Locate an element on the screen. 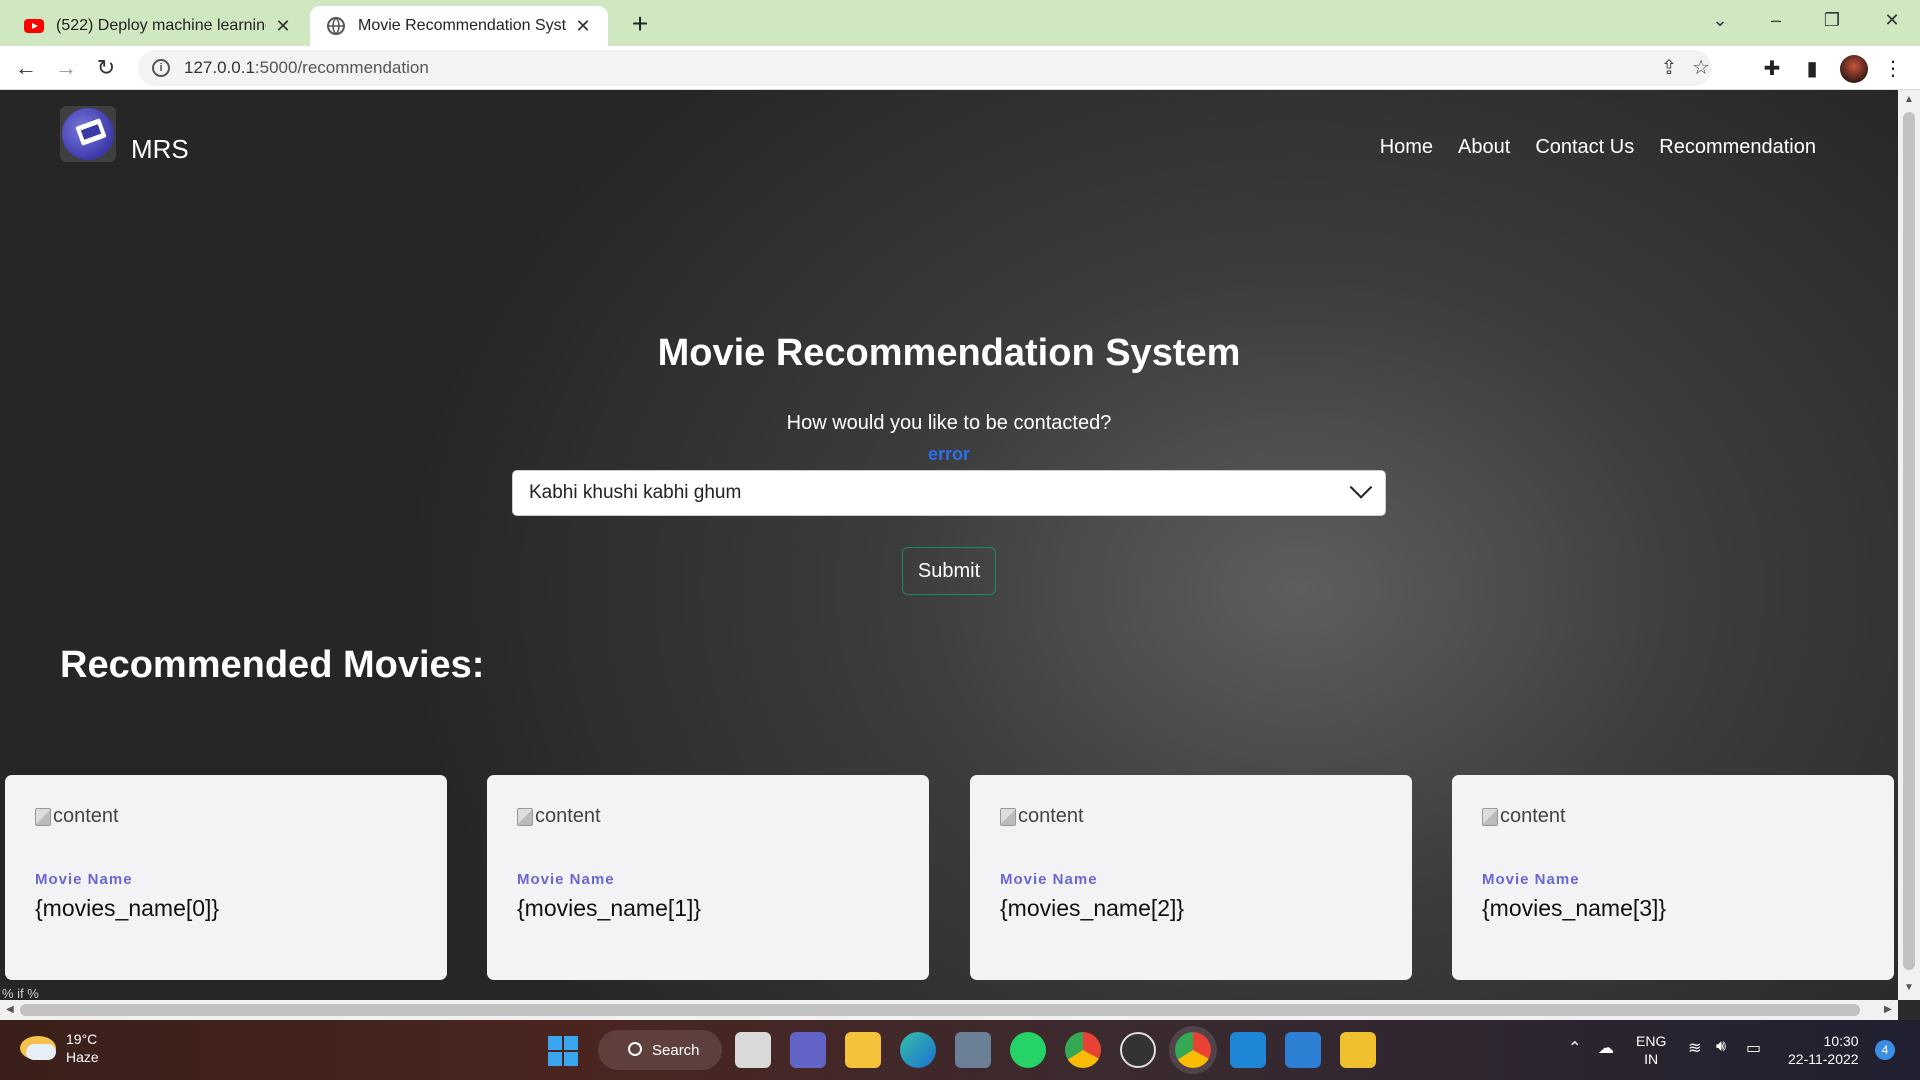  vertical-scrollbar: ▲ ▼ is located at coordinates (1909, 545).